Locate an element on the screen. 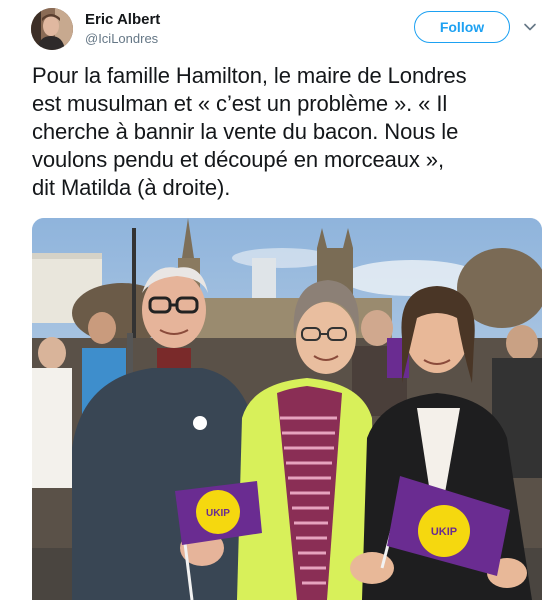 Image resolution: width=547 pixels, height=600 pixels. tweet-header: Eric Albert @IciLondres Follow is located at coordinates (273, 30).